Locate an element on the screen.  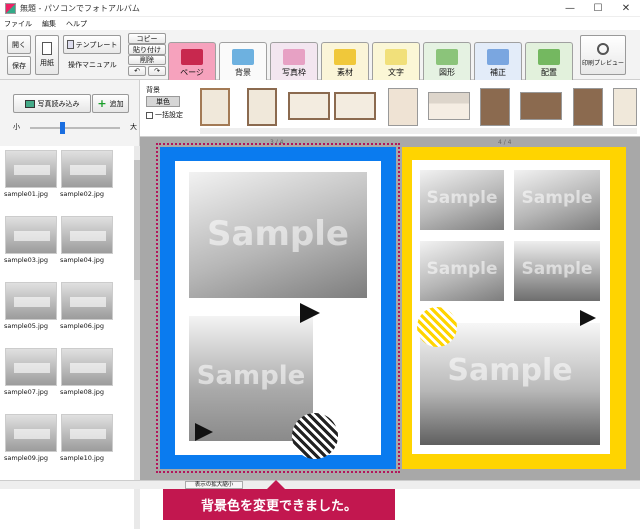
tab-shape-label: 図形 is located at coordinates (447, 72).